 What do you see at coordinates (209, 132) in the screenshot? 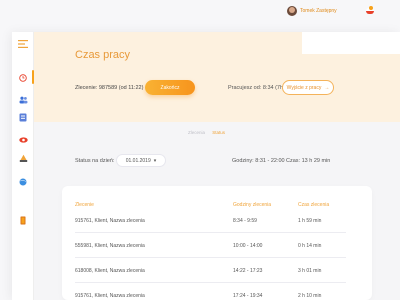
I see `view-tabs: Zlecenia Status` at bounding box center [209, 132].